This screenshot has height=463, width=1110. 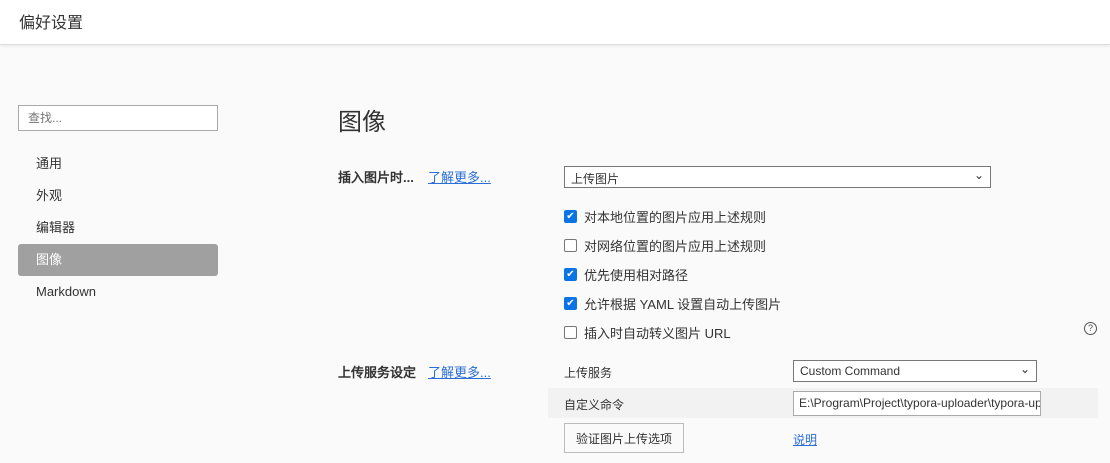 I want to click on sidebar-item-image: 图像, so click(x=118, y=260).